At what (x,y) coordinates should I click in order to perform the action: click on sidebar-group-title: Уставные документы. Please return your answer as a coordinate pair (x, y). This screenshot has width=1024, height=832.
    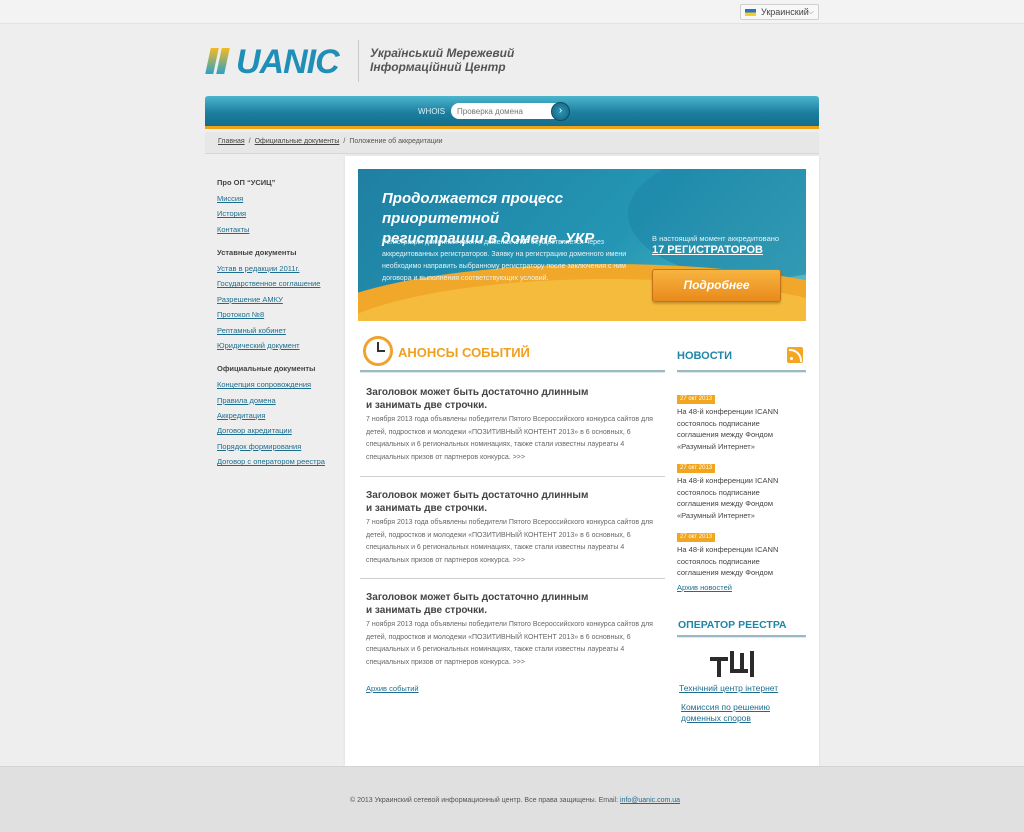
    Looking at the image, I should click on (257, 252).